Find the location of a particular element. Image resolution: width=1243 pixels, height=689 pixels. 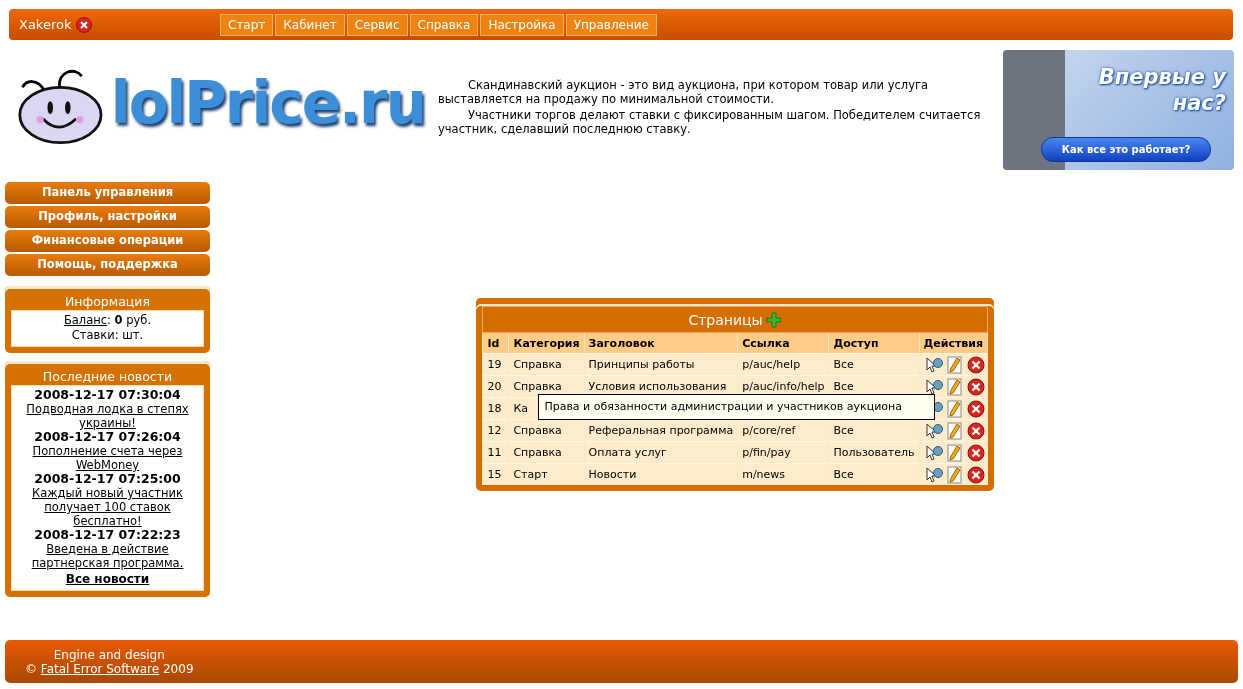

column-header: Id is located at coordinates (495, 343).